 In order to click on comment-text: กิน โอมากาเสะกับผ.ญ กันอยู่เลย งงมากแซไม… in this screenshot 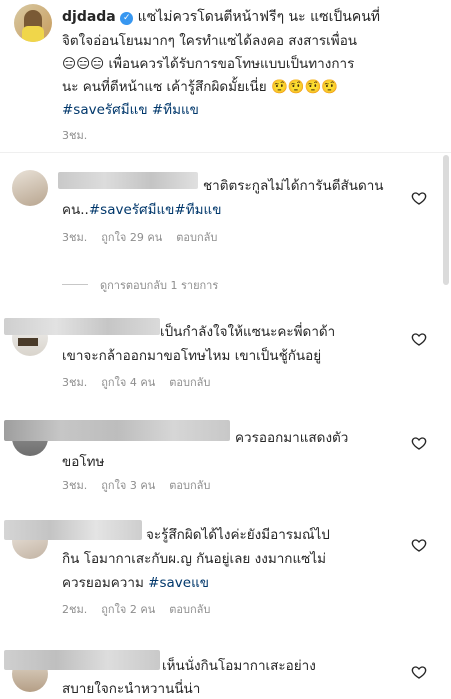, I will do `click(194, 559)`.